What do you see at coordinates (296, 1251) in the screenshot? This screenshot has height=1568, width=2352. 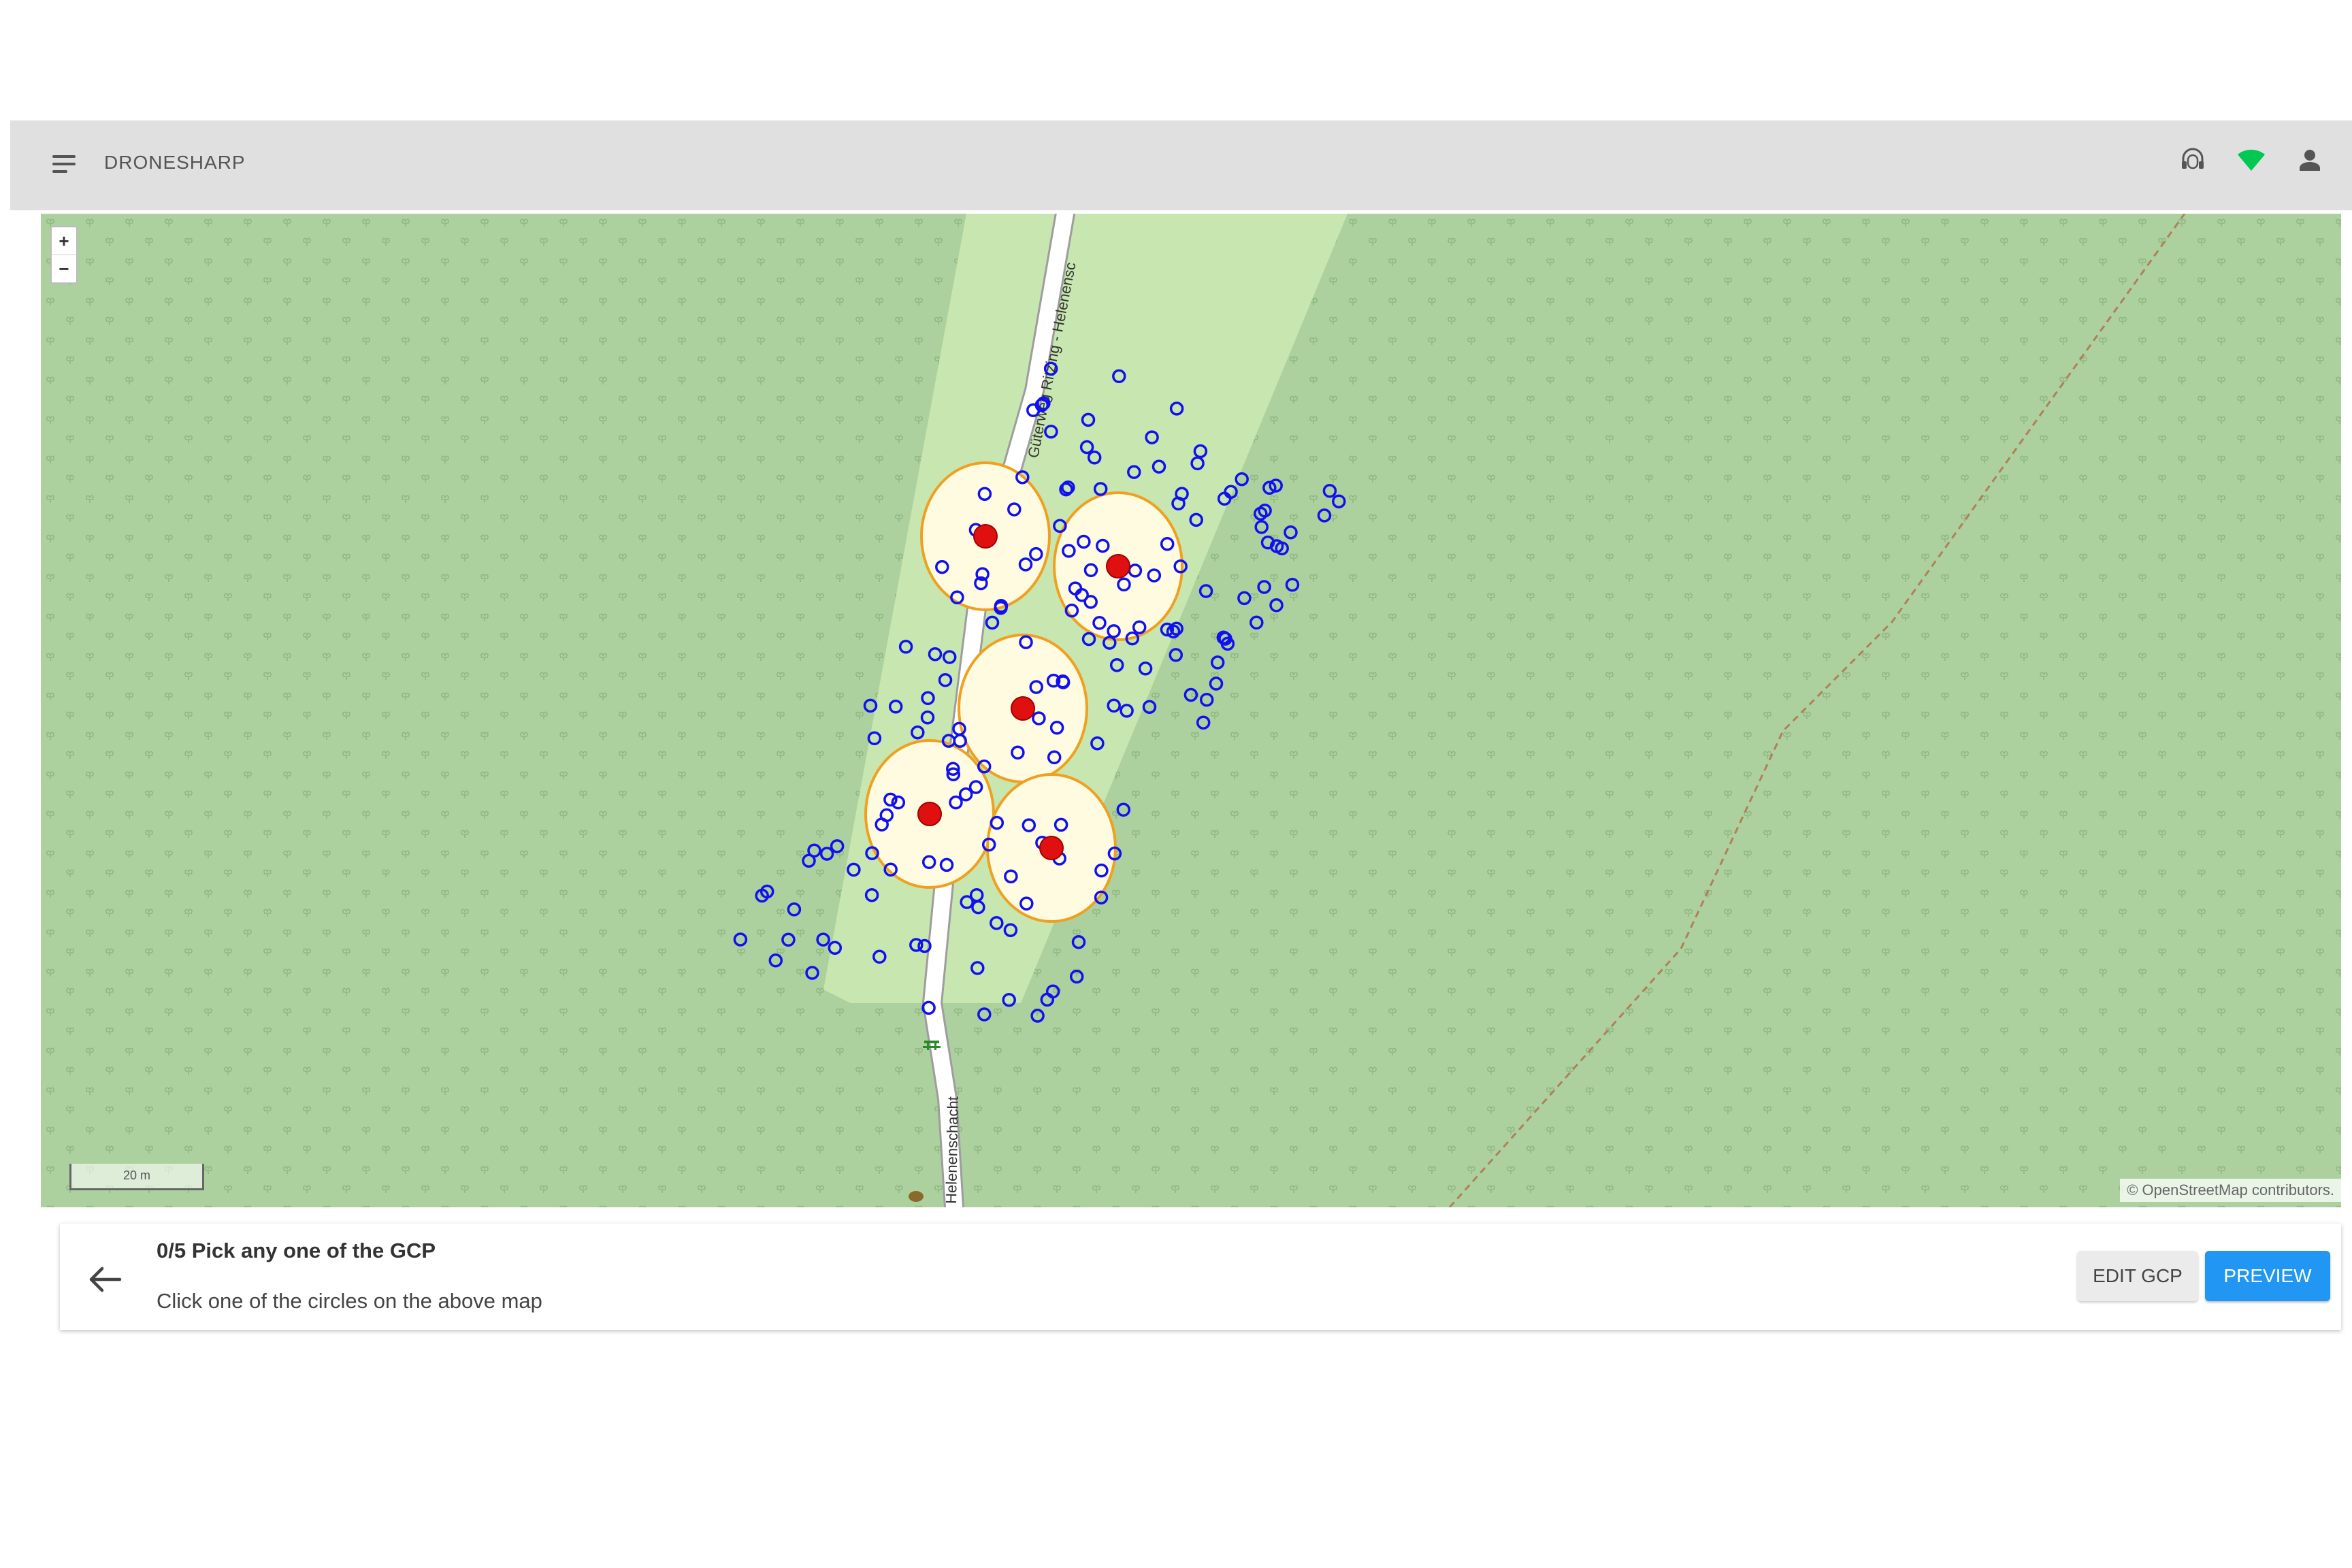 I see `step-title: 0/5 Pick any one of the GCP` at bounding box center [296, 1251].